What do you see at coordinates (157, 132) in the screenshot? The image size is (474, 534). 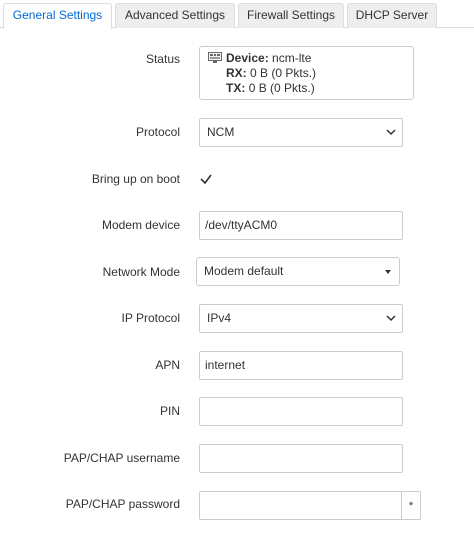 I see `protocol-label: Protocol` at bounding box center [157, 132].